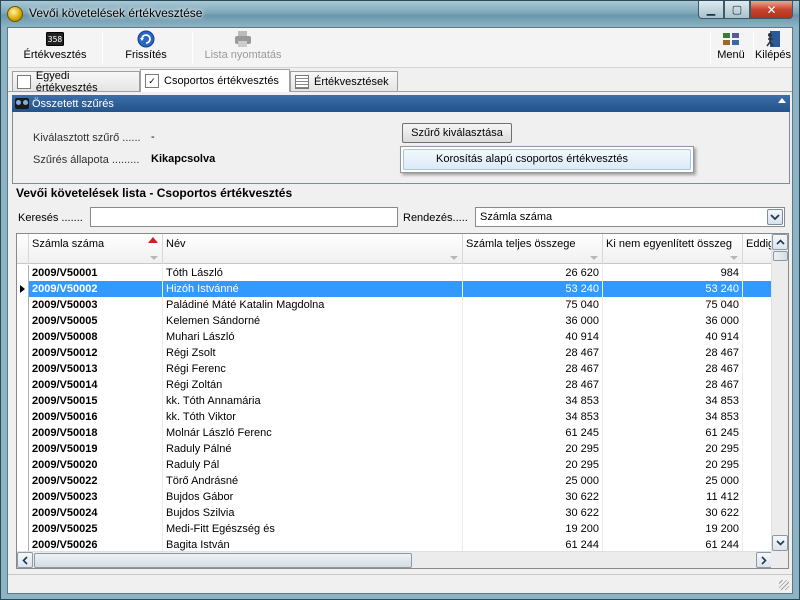  What do you see at coordinates (779, 392) in the screenshot?
I see `vertical-scrollbar` at bounding box center [779, 392].